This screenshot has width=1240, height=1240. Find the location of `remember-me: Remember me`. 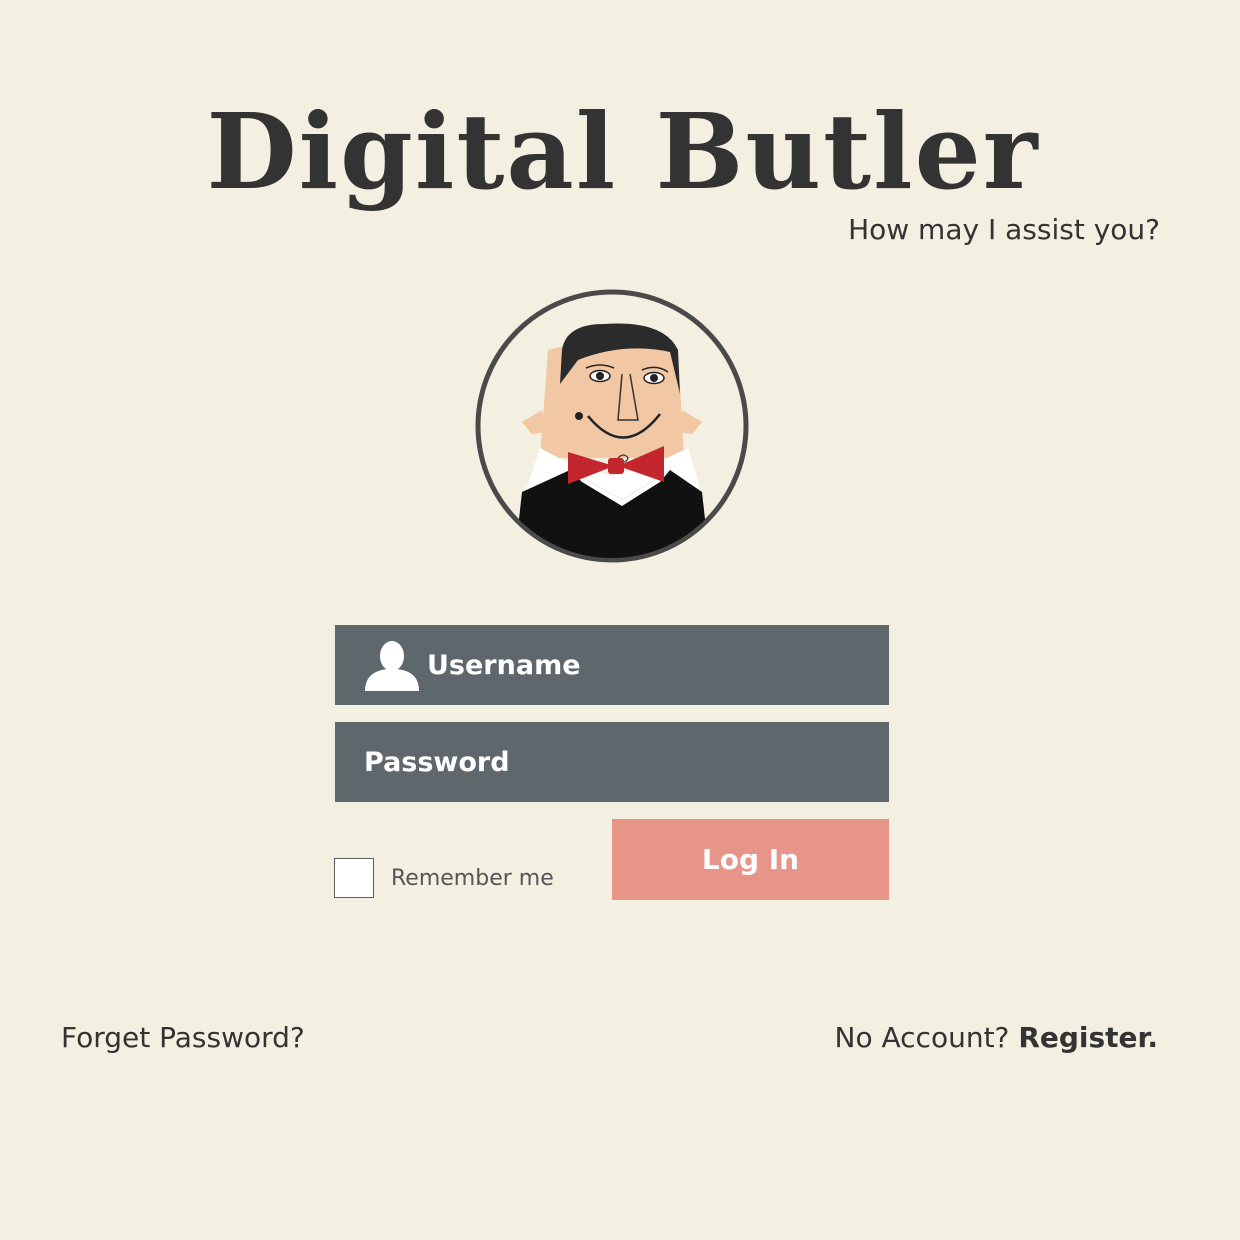

remember-me: Remember me is located at coordinates (444, 878).